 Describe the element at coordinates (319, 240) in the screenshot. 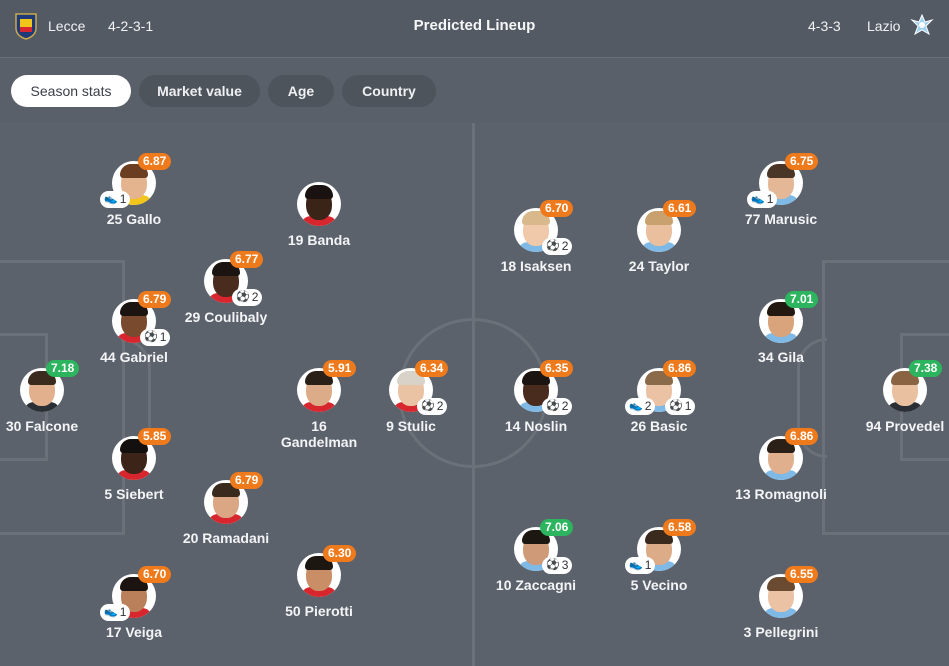

I see `player-name: 19 Banda` at that location.